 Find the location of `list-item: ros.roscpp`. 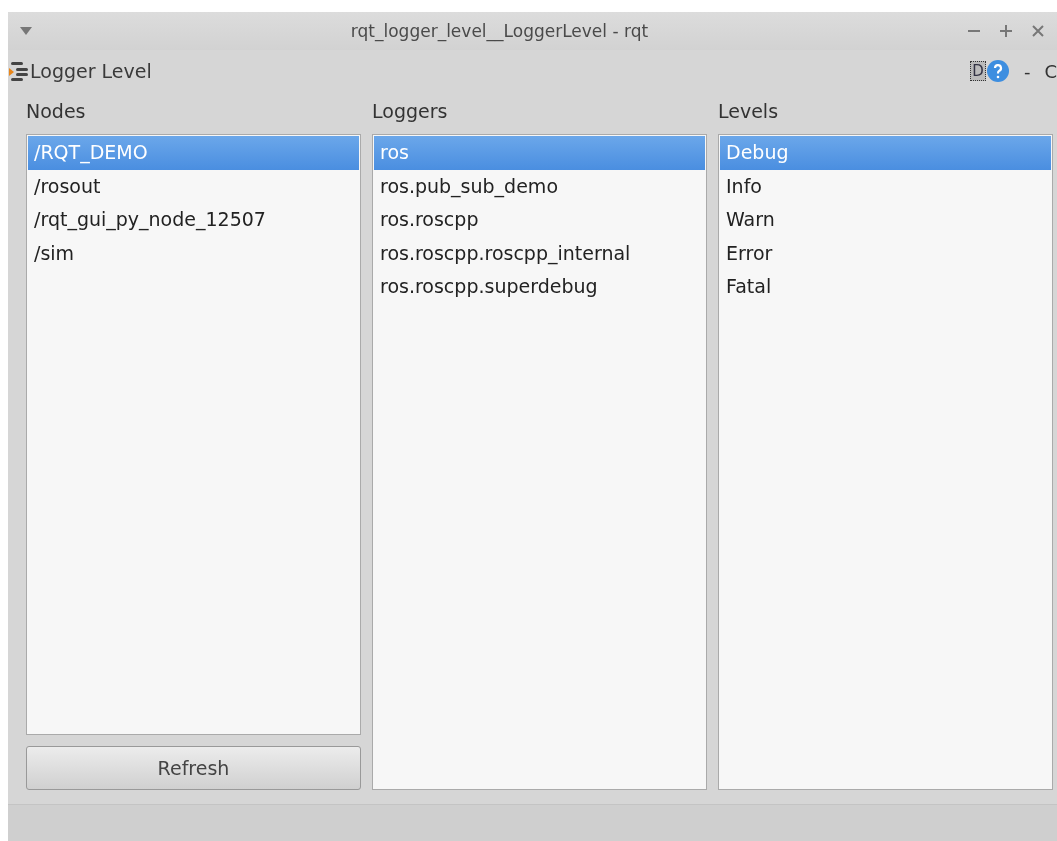

list-item: ros.roscpp is located at coordinates (539, 220).